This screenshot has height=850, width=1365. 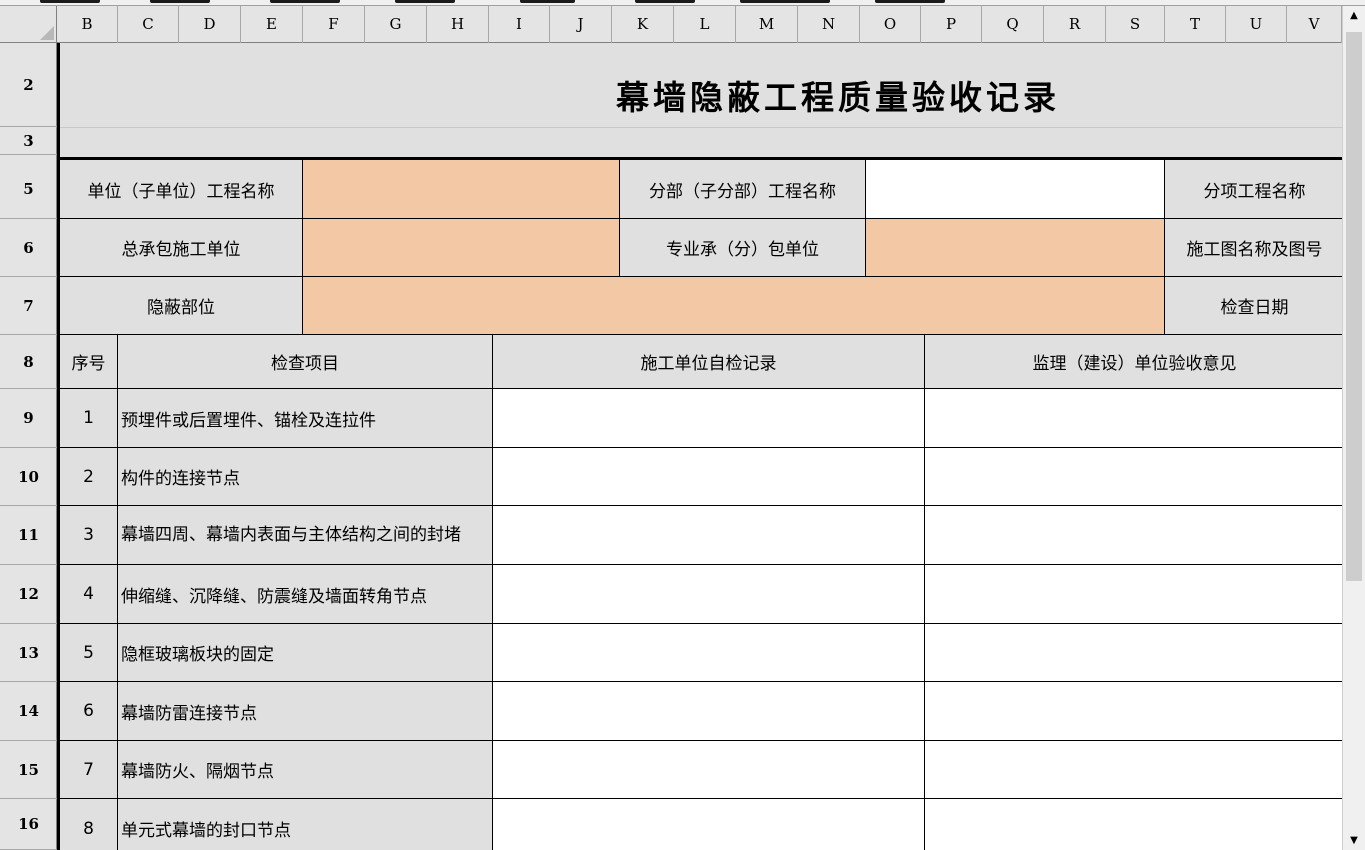 What do you see at coordinates (47, 33) in the screenshot?
I see `select-all-triangle-icon` at bounding box center [47, 33].